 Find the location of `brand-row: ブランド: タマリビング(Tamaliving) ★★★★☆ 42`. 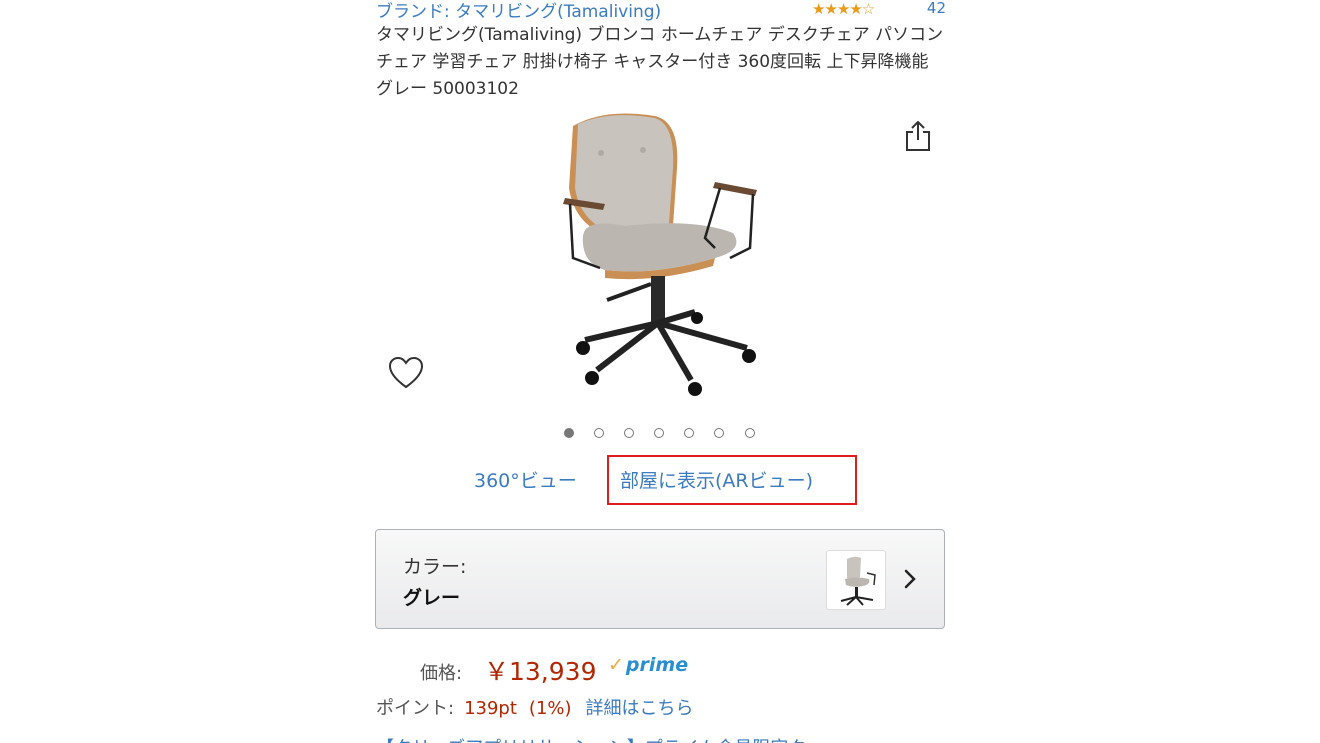

brand-row: ブランド: タマリビング(Tamaliving) ★★★★☆ 42 is located at coordinates (661, 11).